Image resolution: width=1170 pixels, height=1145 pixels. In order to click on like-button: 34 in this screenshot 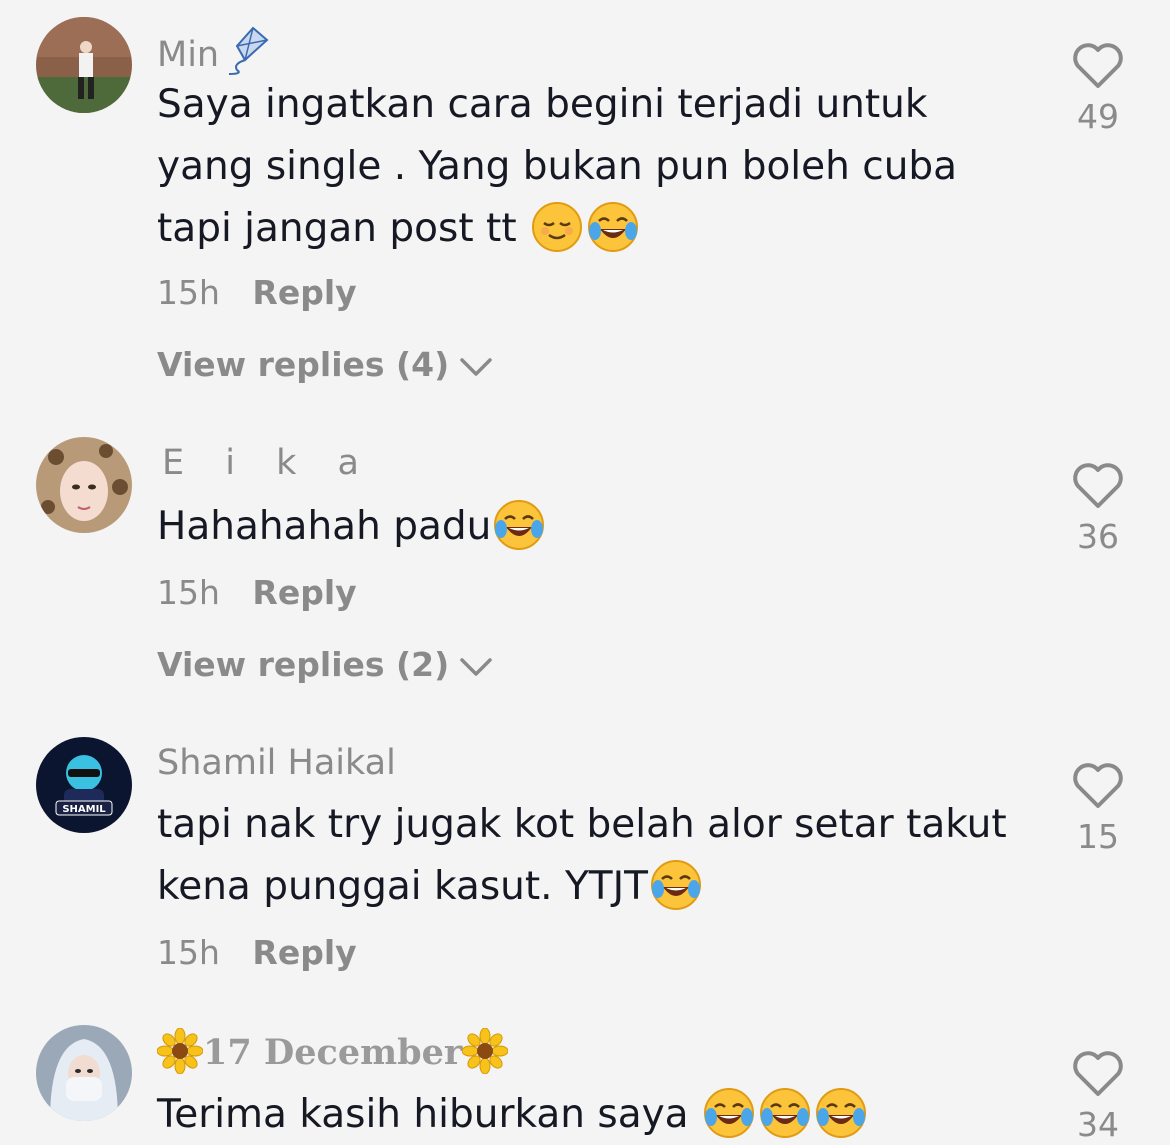, I will do `click(1098, 1094)`.